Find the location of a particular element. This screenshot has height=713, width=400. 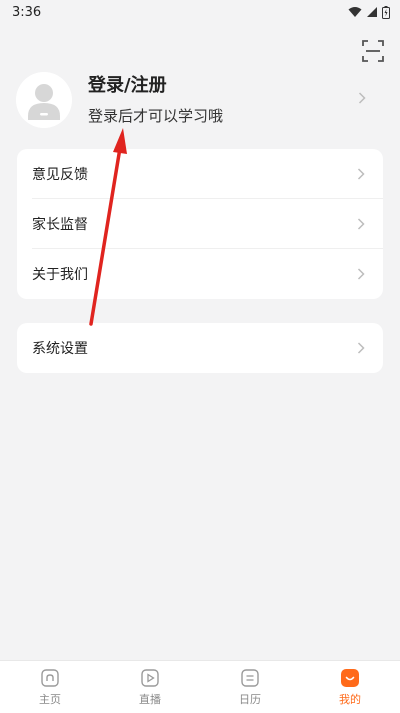

menu-item-label: 系统设置 is located at coordinates (60, 349).